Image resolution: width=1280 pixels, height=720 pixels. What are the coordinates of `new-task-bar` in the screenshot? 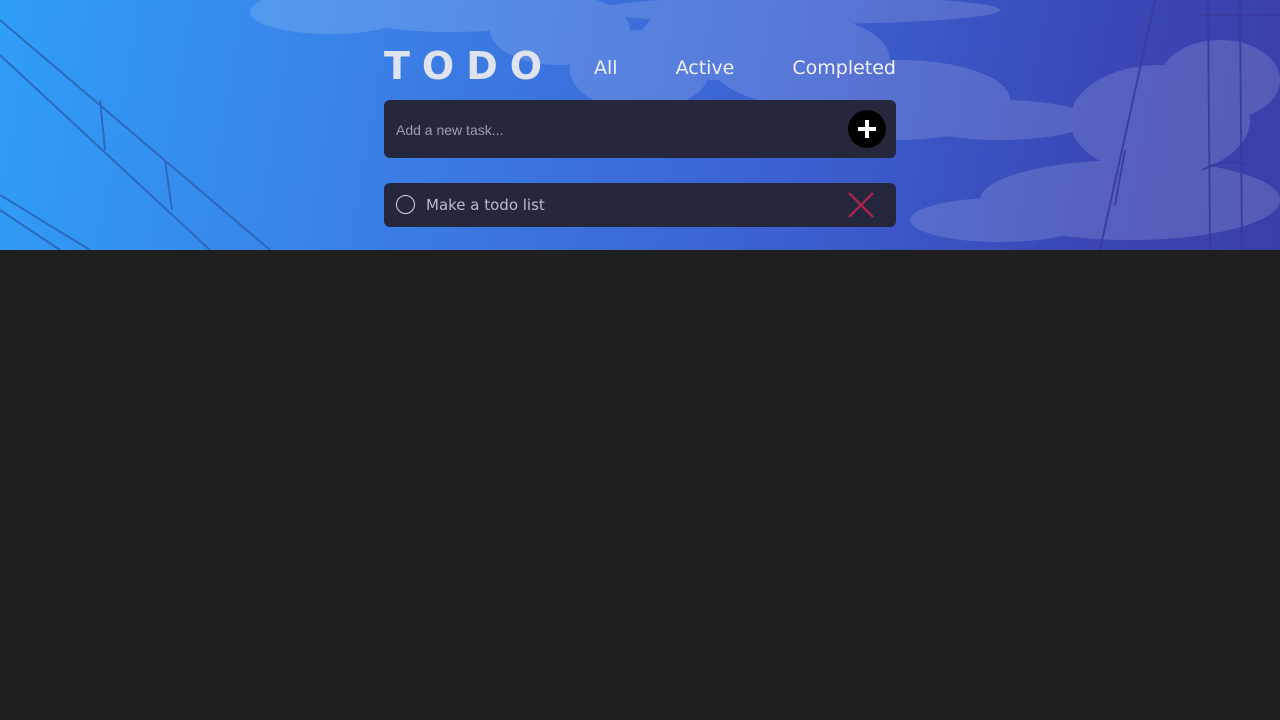 It's located at (640, 129).